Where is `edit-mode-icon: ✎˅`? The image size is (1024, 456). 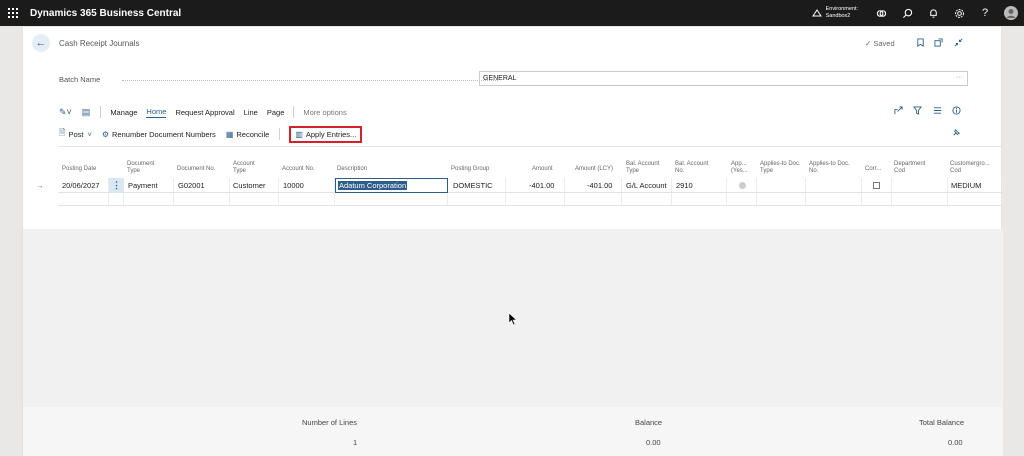 edit-mode-icon: ✎˅ is located at coordinates (65, 112).